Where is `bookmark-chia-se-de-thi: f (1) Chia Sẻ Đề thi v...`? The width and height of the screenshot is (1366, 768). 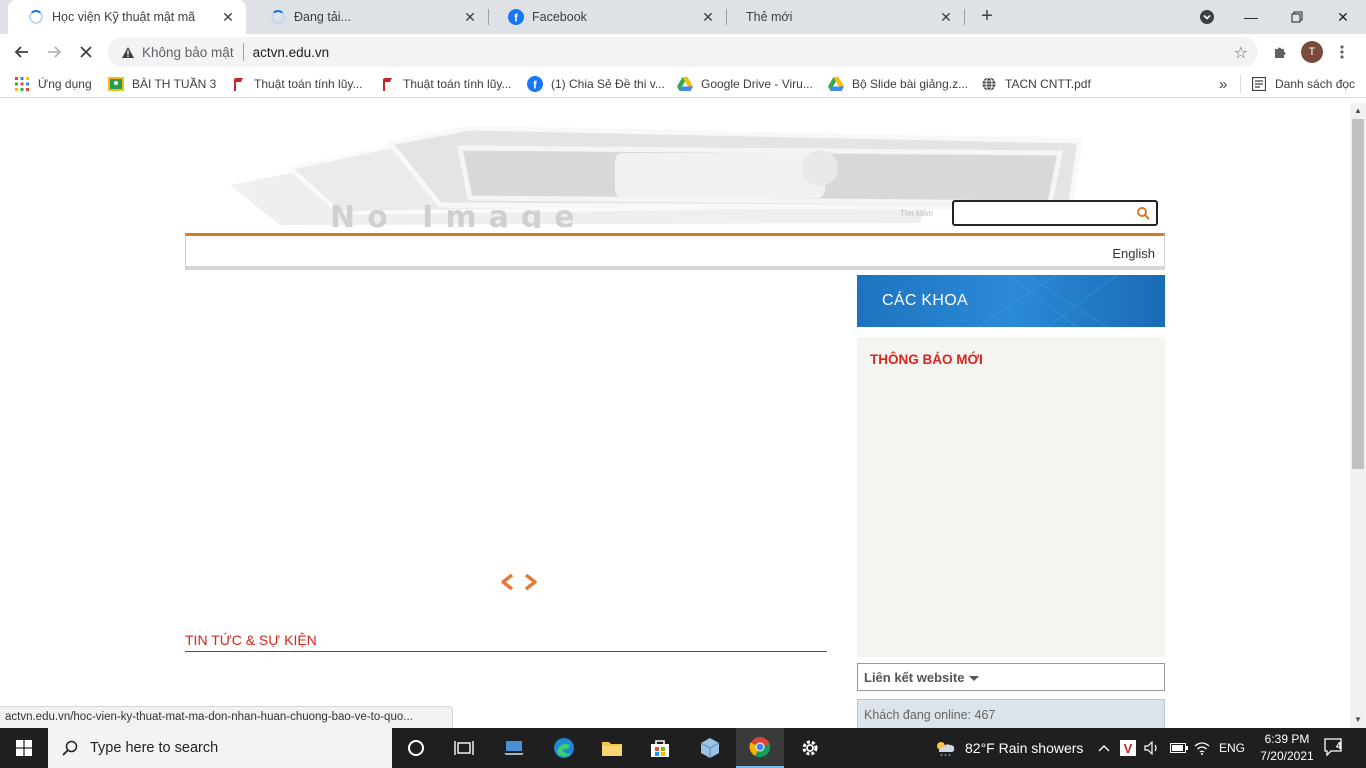
bookmark-chia-se-de-thi: f (1) Chia Sẻ Đề thi v... is located at coordinates (596, 84).